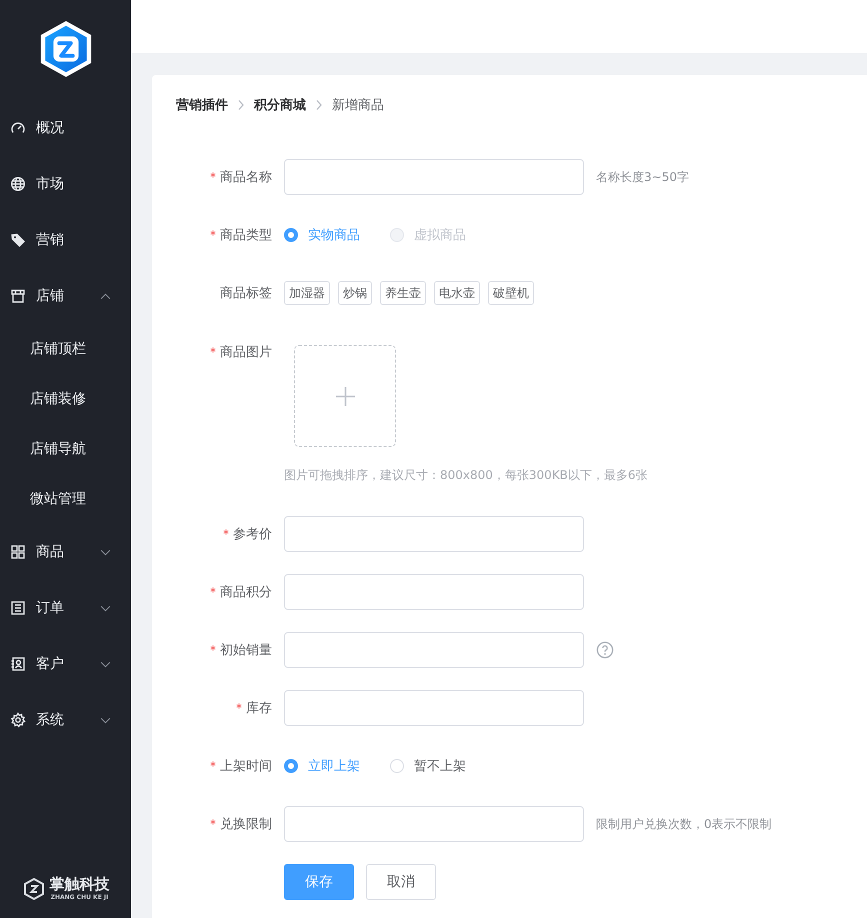  I want to click on field-label: 参考价, so click(252, 534).